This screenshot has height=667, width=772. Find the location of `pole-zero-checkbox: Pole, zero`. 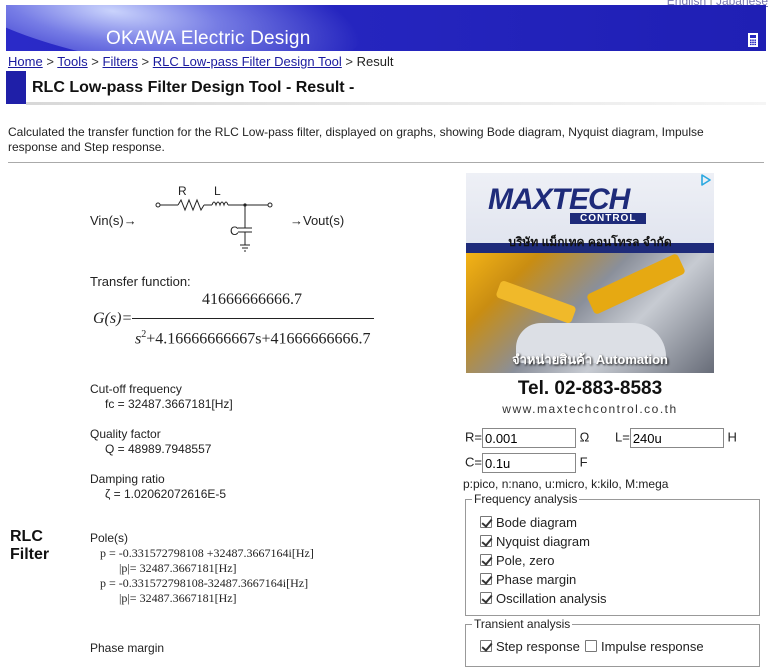

pole-zero-checkbox: Pole, zero is located at coordinates (517, 560).